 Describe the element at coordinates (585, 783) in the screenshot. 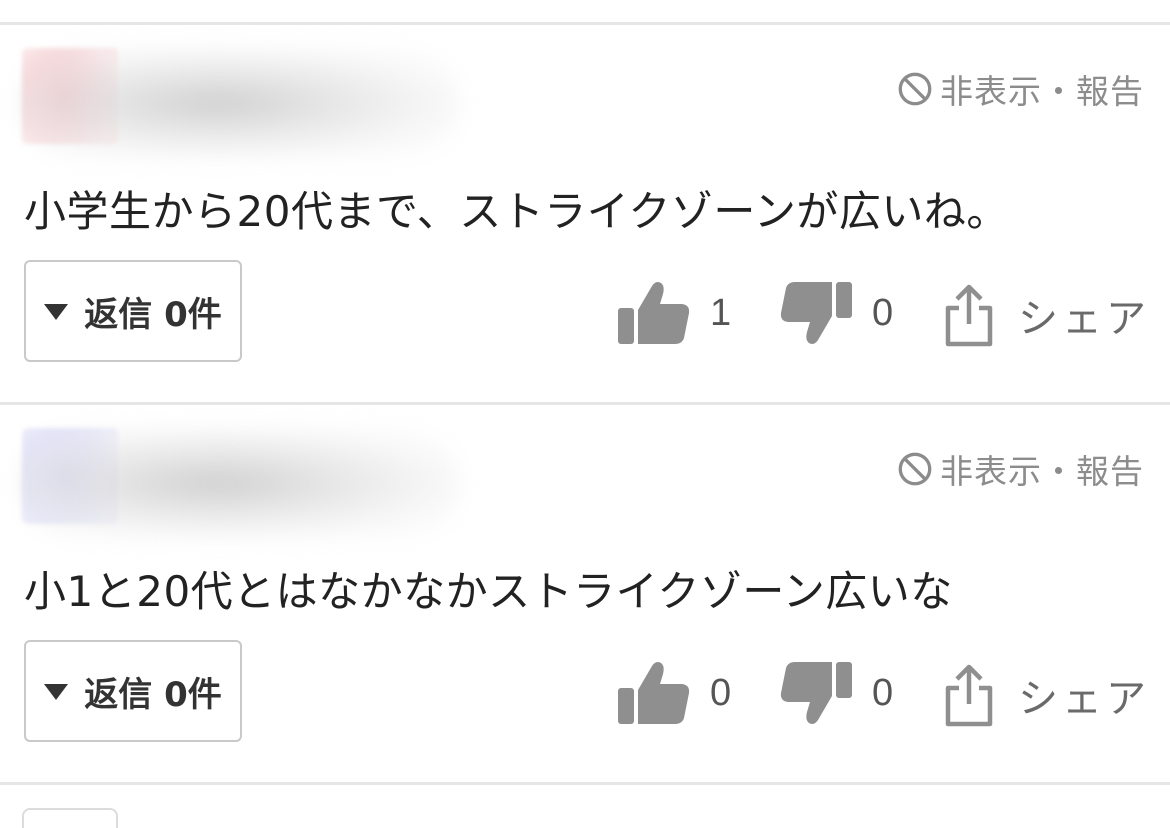

I see `comment-divider` at that location.